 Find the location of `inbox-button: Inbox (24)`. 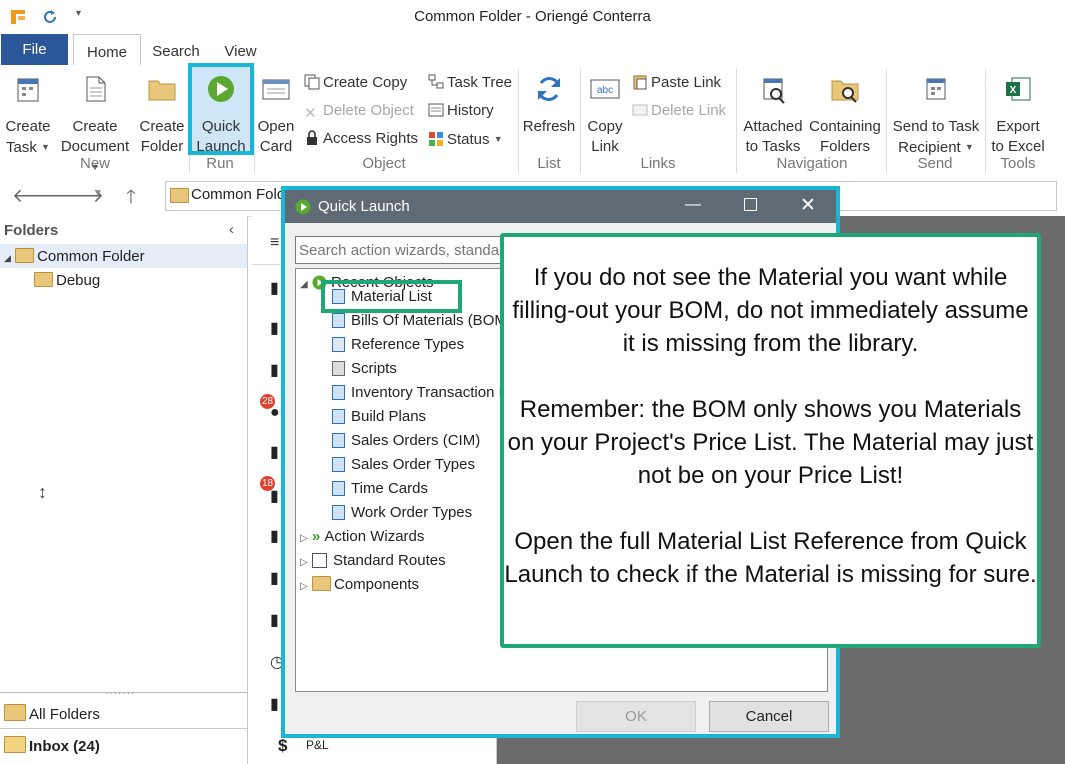

inbox-button: Inbox (24) is located at coordinates (52, 745).